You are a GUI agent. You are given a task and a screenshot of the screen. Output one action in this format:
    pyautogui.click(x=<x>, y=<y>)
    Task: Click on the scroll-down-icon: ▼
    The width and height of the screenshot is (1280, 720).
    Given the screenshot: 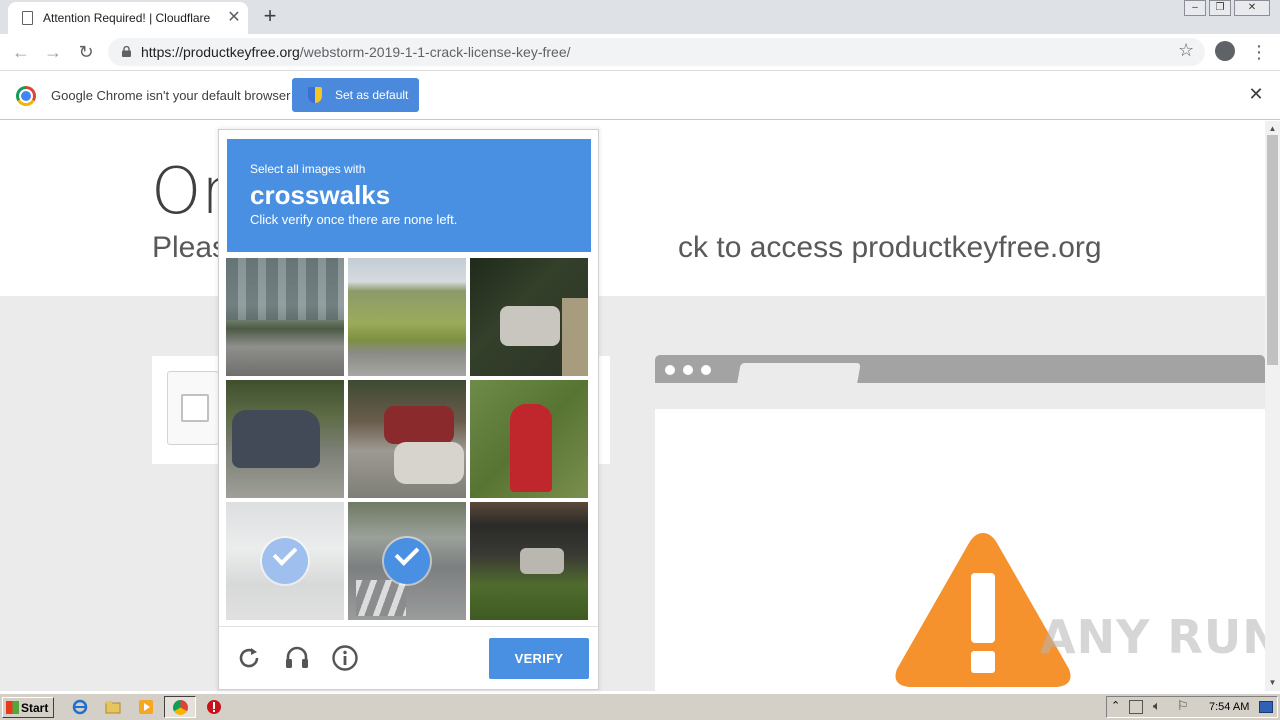 What is the action you would take?
    pyautogui.click(x=1272, y=683)
    